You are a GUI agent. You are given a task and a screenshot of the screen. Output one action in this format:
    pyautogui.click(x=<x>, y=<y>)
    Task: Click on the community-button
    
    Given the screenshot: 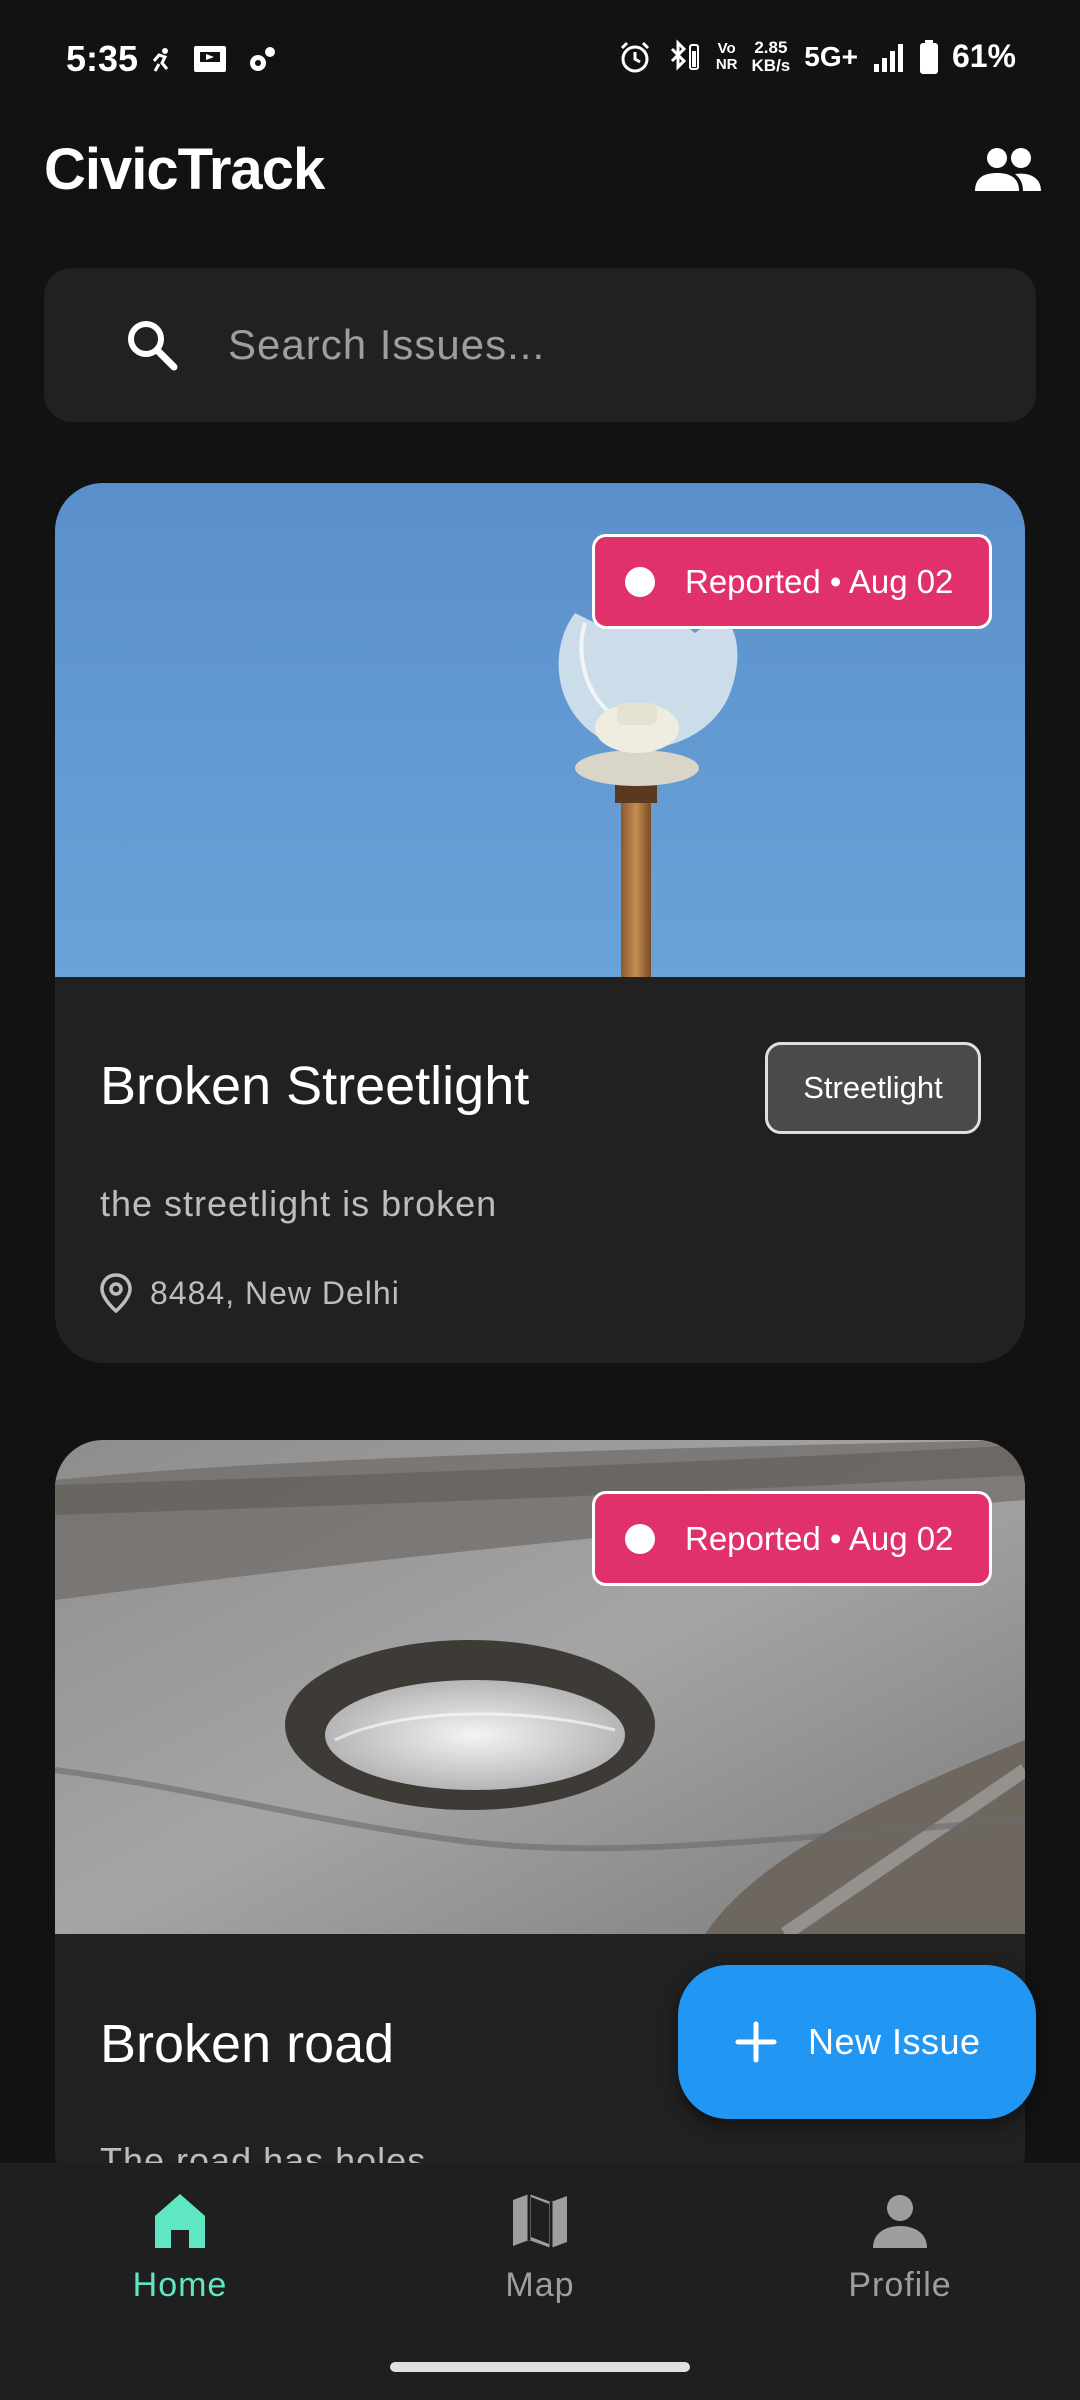 What is the action you would take?
    pyautogui.click(x=1008, y=170)
    